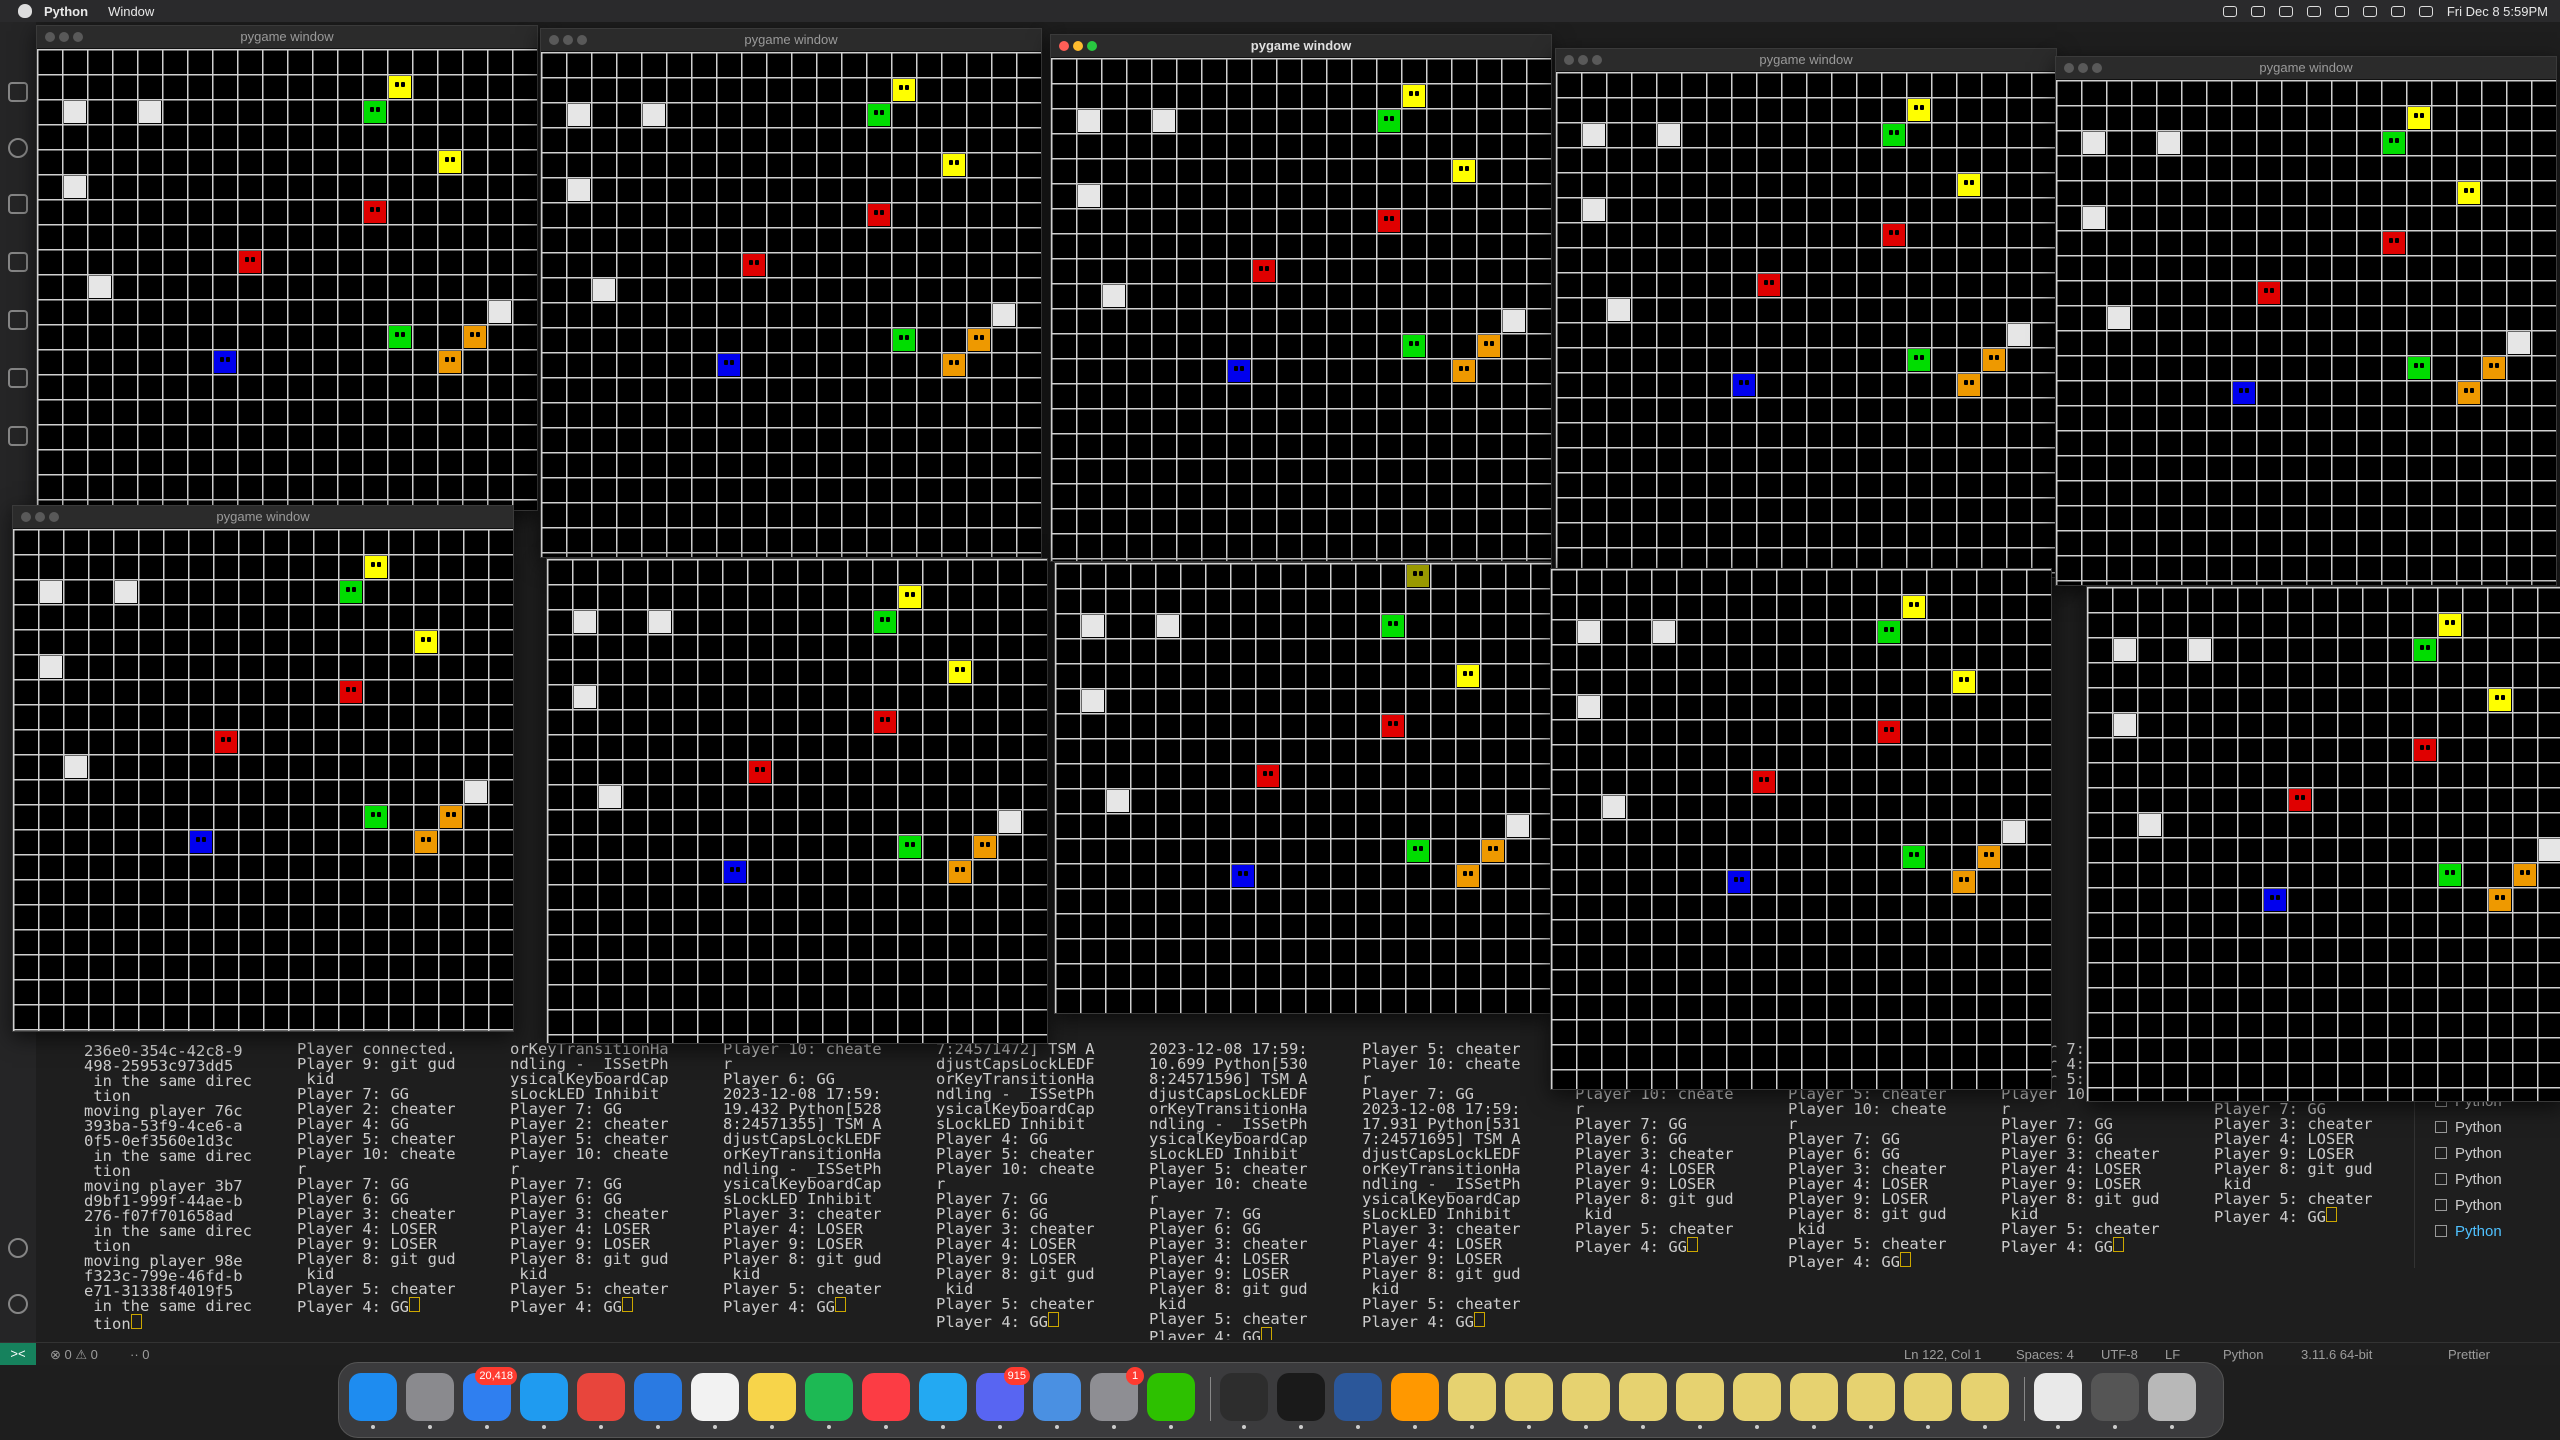  Describe the element at coordinates (2397, 11) in the screenshot. I see `wifi-icon` at that location.